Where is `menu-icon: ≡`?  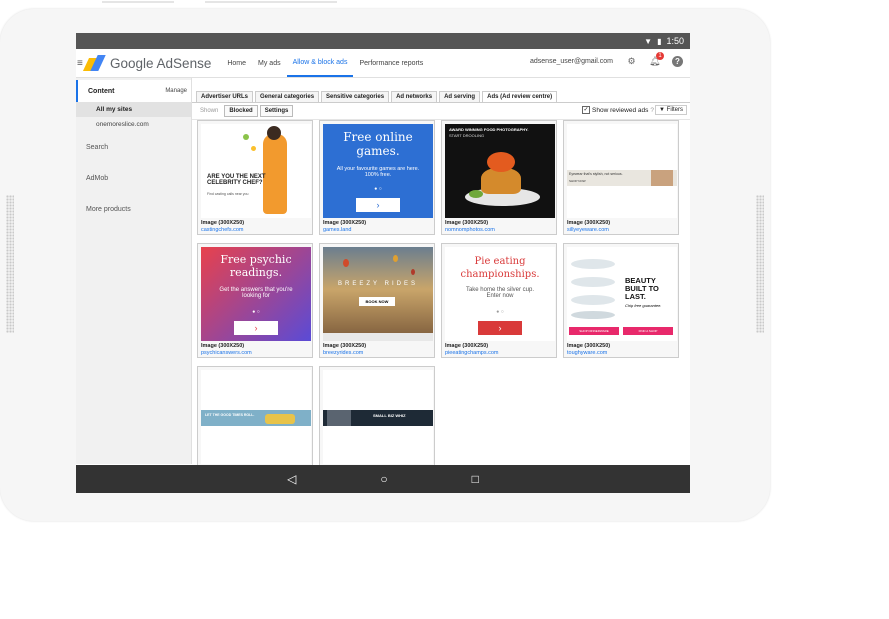
menu-icon: ≡ is located at coordinates (80, 63).